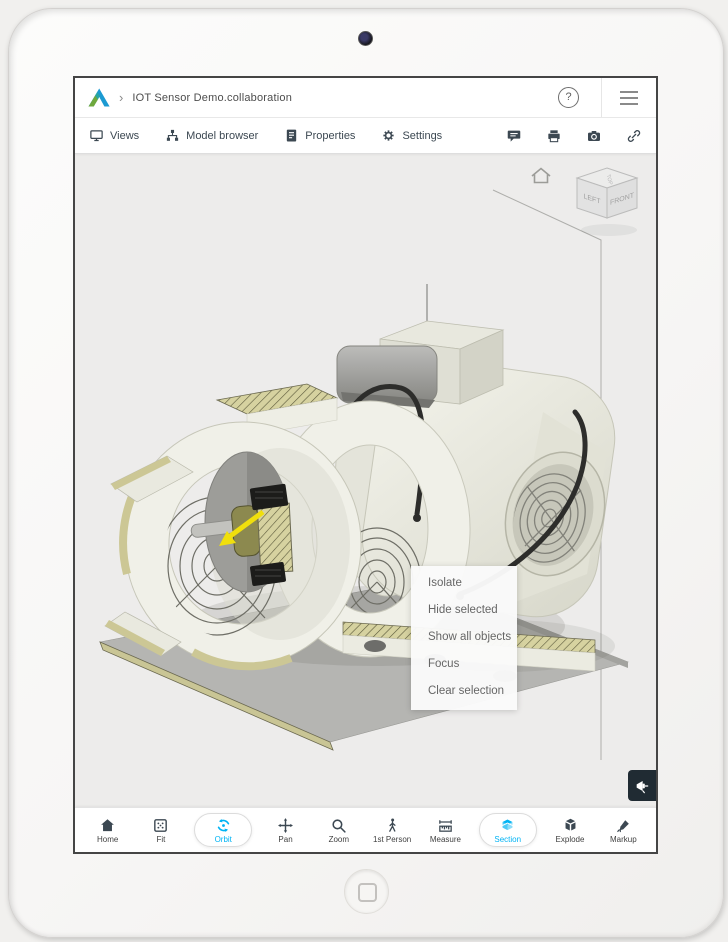 The width and height of the screenshot is (728, 942). What do you see at coordinates (445, 830) in the screenshot?
I see `dock-button-measure: Measure` at bounding box center [445, 830].